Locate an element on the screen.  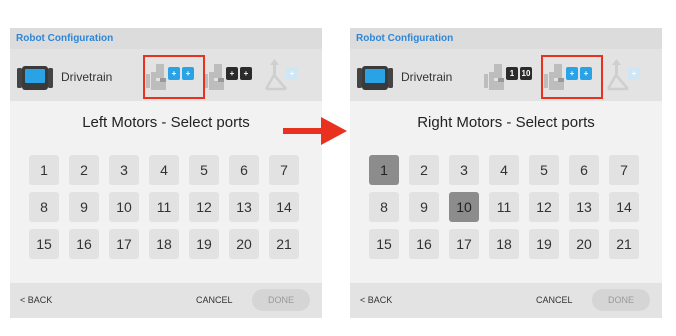
port-selection-heading: Left Motors - Select ports is located at coordinates (166, 122).